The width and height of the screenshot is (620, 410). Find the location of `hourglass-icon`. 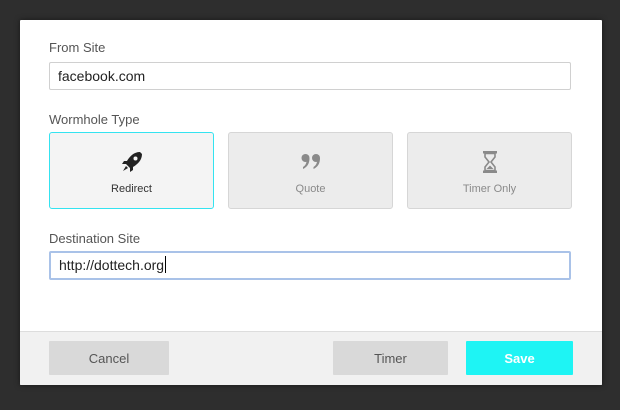

hourglass-icon is located at coordinates (489, 162).